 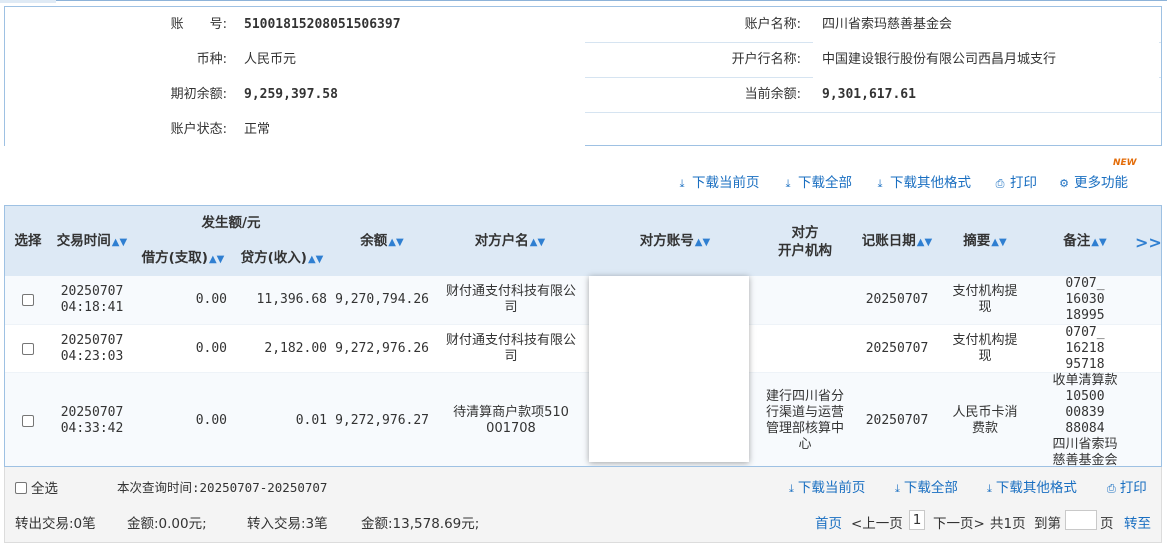 I want to click on download-all-button: ⤓ 下载全部, so click(x=817, y=183).